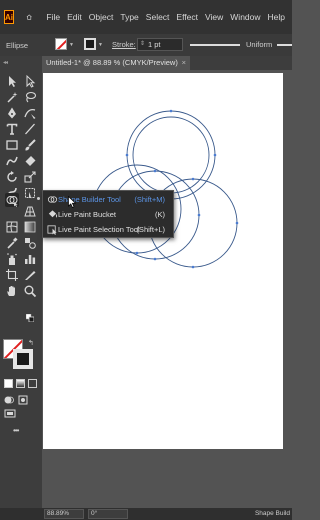  I want to click on document-tab: Untitled-1* @ 88.89 % (CMYK/Preview) ×, so click(116, 63).